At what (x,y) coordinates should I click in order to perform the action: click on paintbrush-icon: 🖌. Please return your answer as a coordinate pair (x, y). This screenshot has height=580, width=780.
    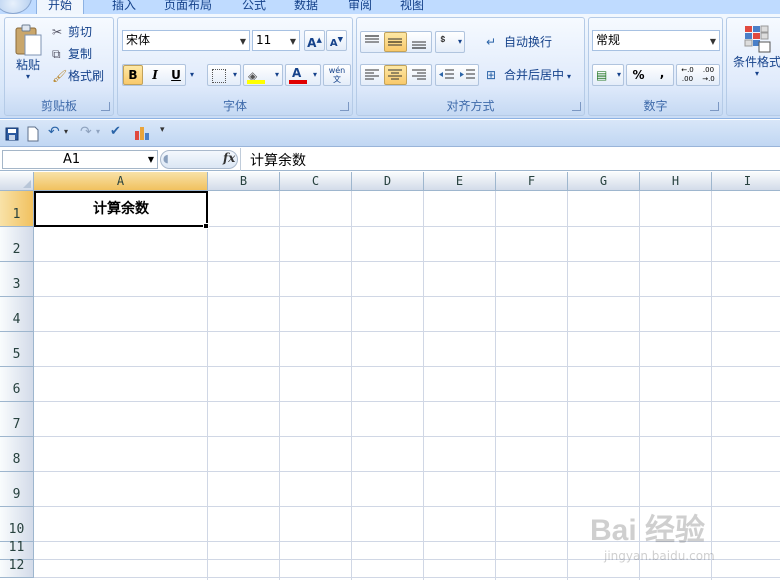
    Looking at the image, I should click on (60, 76).